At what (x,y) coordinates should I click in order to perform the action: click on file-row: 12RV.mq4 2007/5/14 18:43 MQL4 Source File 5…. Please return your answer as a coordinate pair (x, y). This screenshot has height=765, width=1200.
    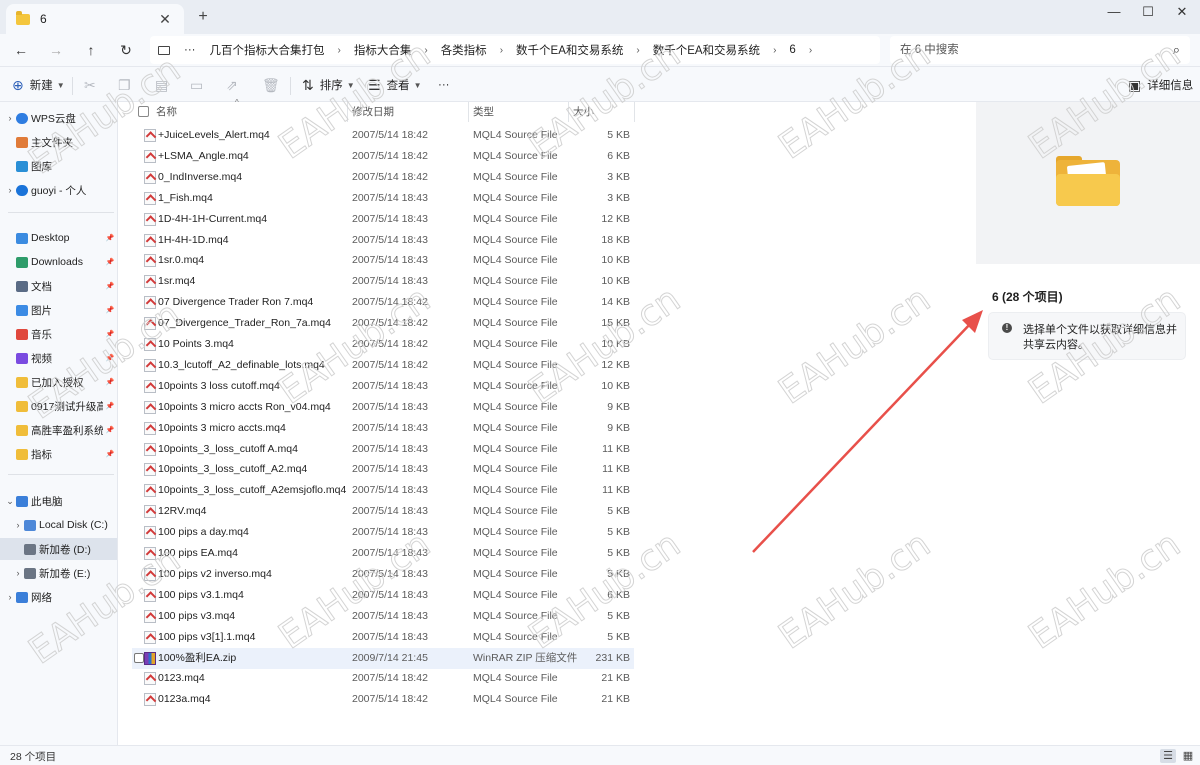
    Looking at the image, I should click on (383, 511).